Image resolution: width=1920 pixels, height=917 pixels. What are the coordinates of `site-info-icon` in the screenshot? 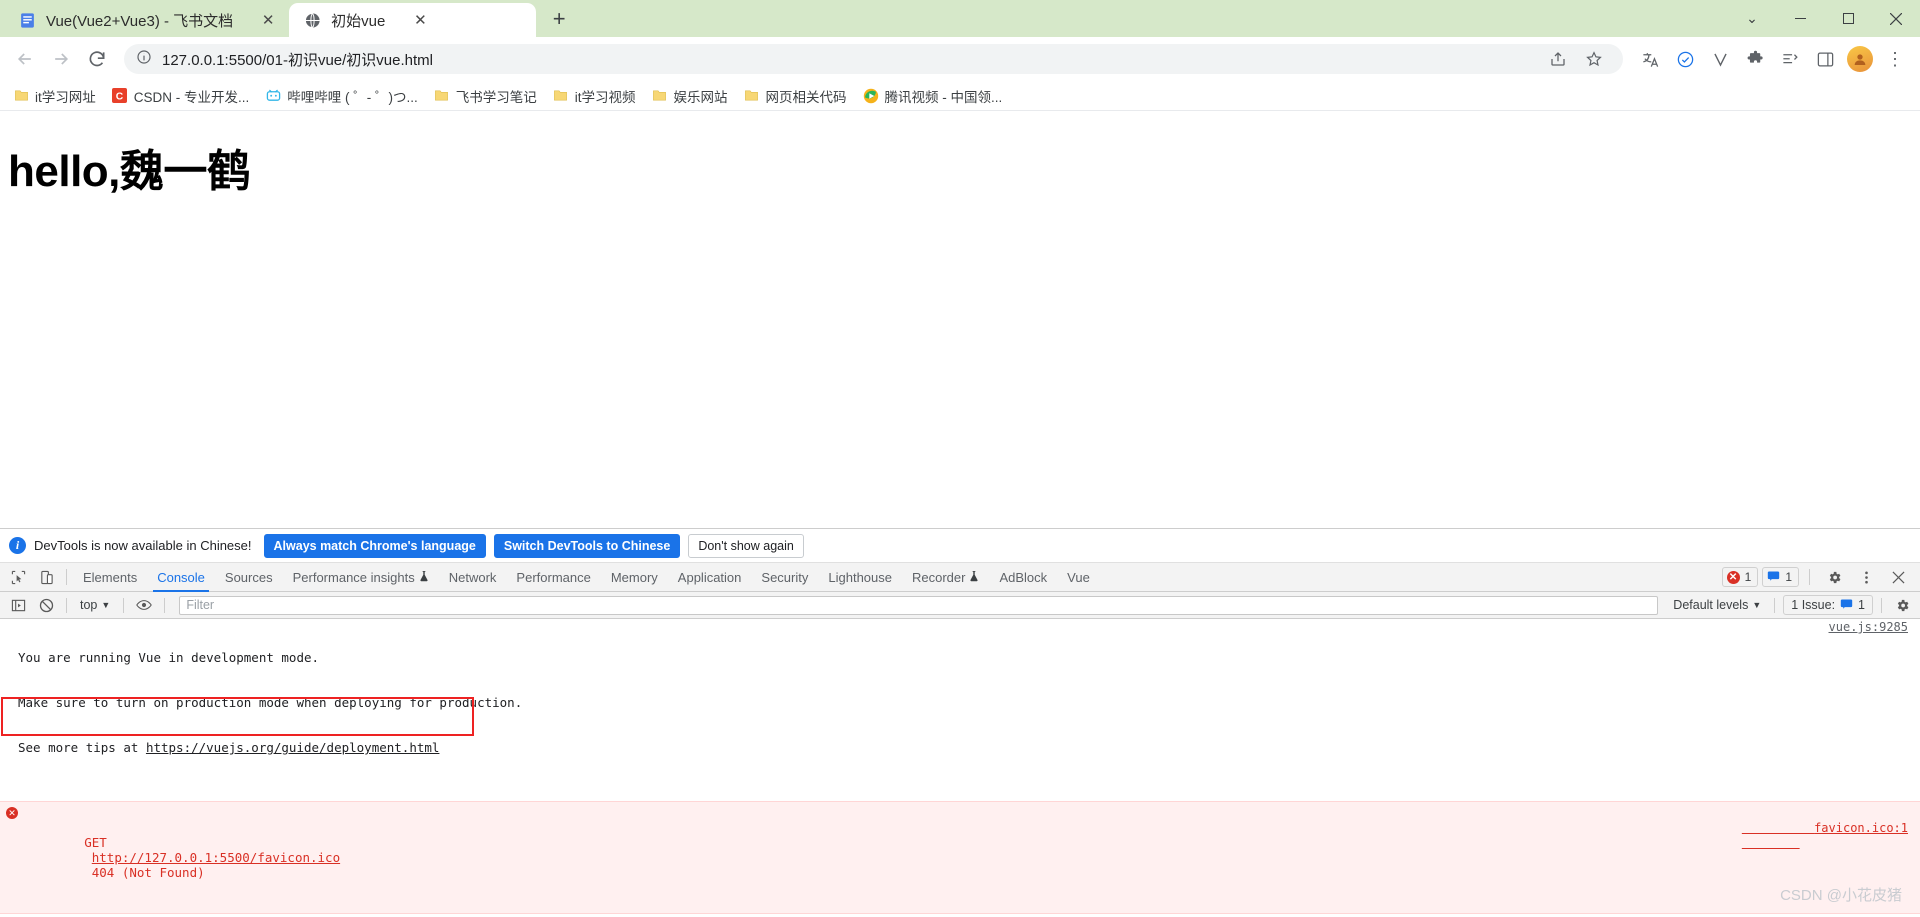 It's located at (144, 59).